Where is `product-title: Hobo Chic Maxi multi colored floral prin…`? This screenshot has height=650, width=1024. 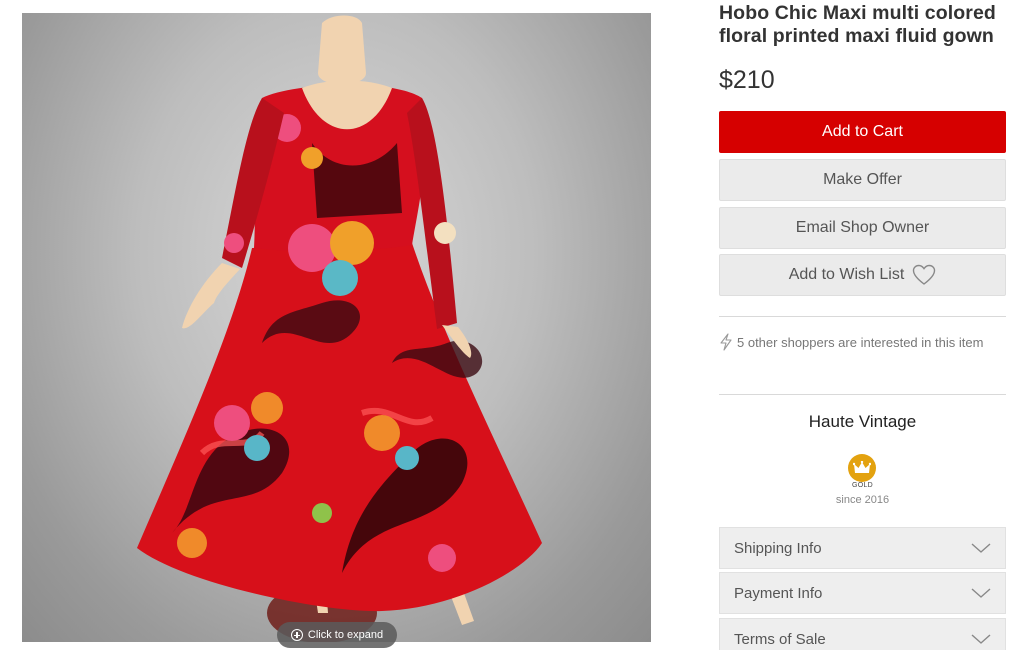 product-title: Hobo Chic Maxi multi colored floral prin… is located at coordinates (857, 24).